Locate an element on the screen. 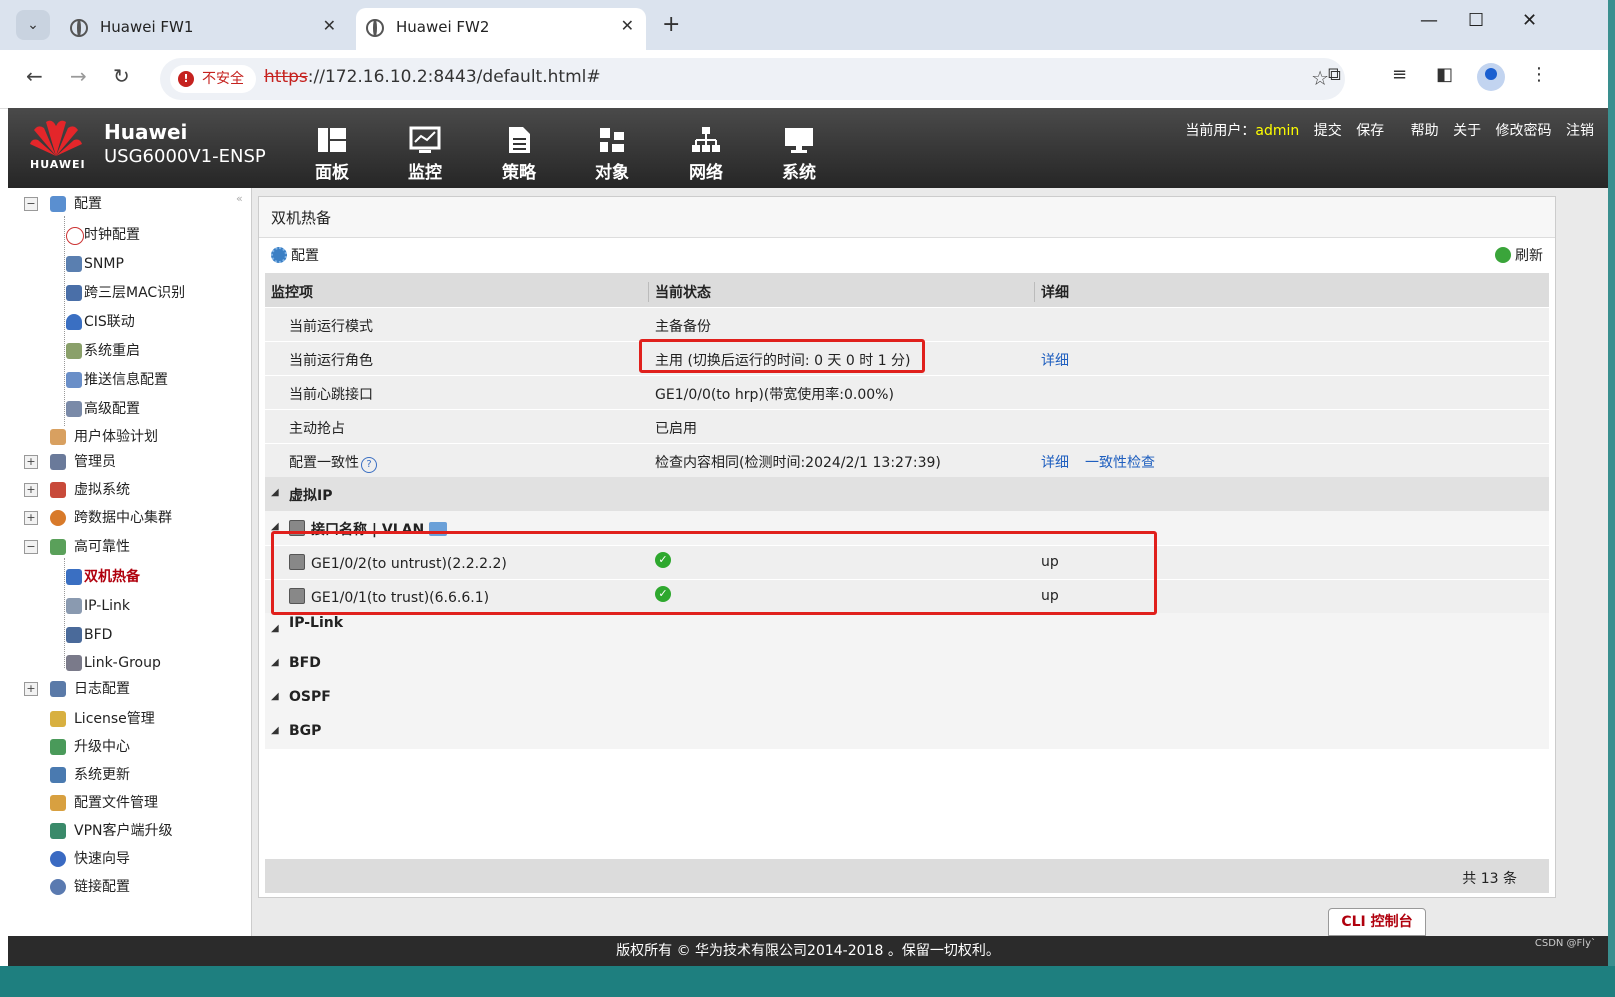  reload-icon: ↻ is located at coordinates (121, 76).